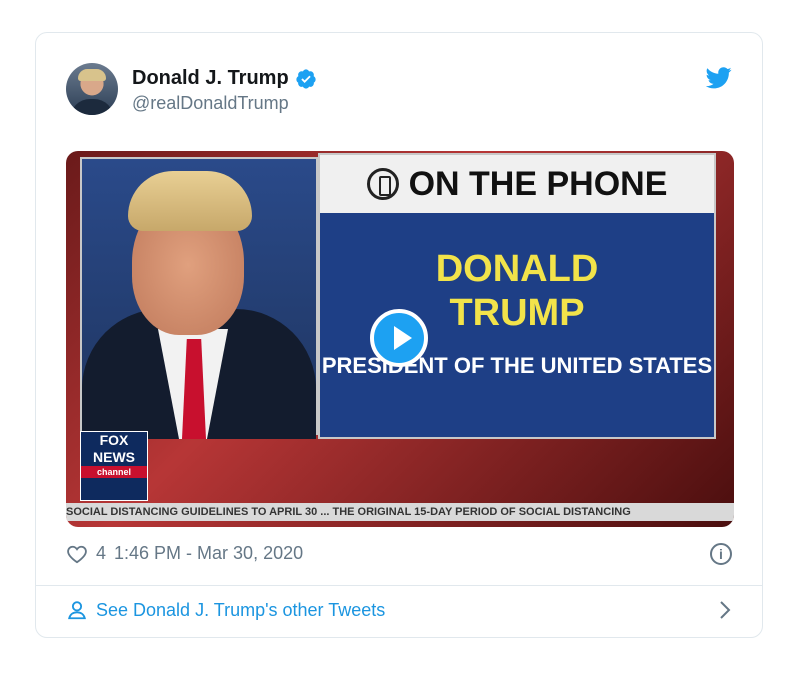 Image resolution: width=800 pixels, height=677 pixels. Describe the element at coordinates (190, 201) in the screenshot. I see `video-person-hair` at that location.